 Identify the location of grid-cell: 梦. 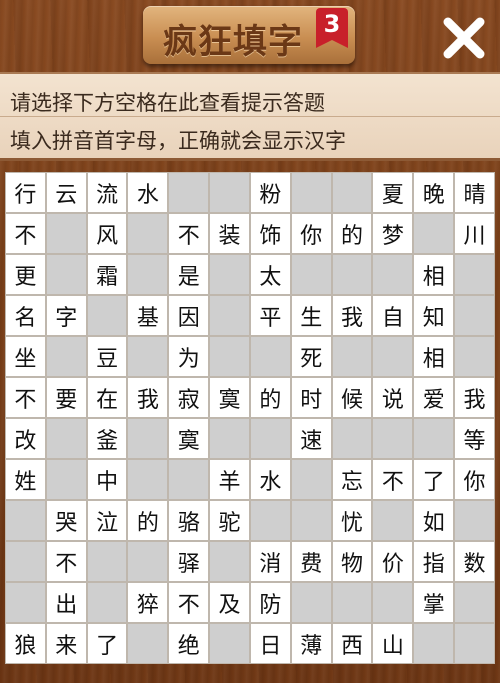
(393, 233).